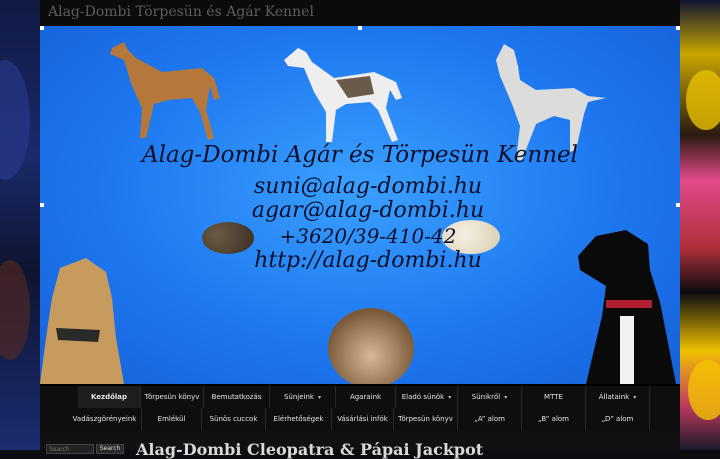 The width and height of the screenshot is (720, 459). What do you see at coordinates (554, 397) in the screenshot?
I see `nav-item-mtte: MTTE` at bounding box center [554, 397].